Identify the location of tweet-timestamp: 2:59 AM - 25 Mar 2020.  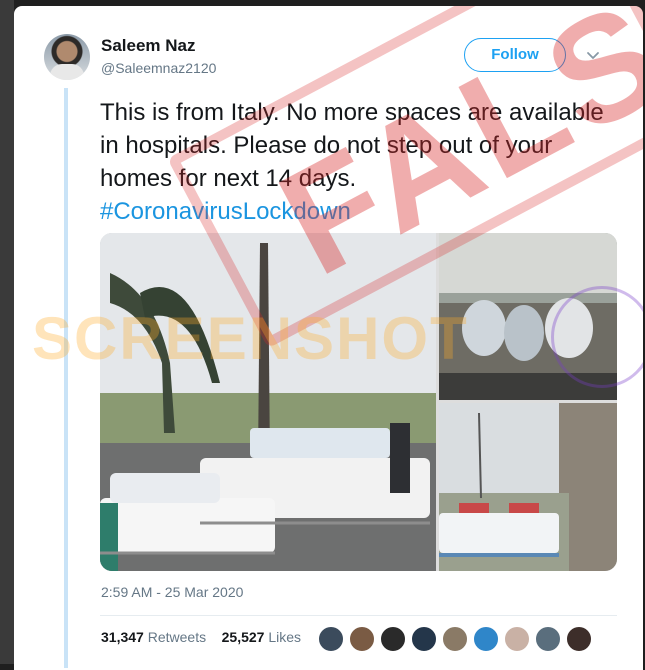
(172, 592).